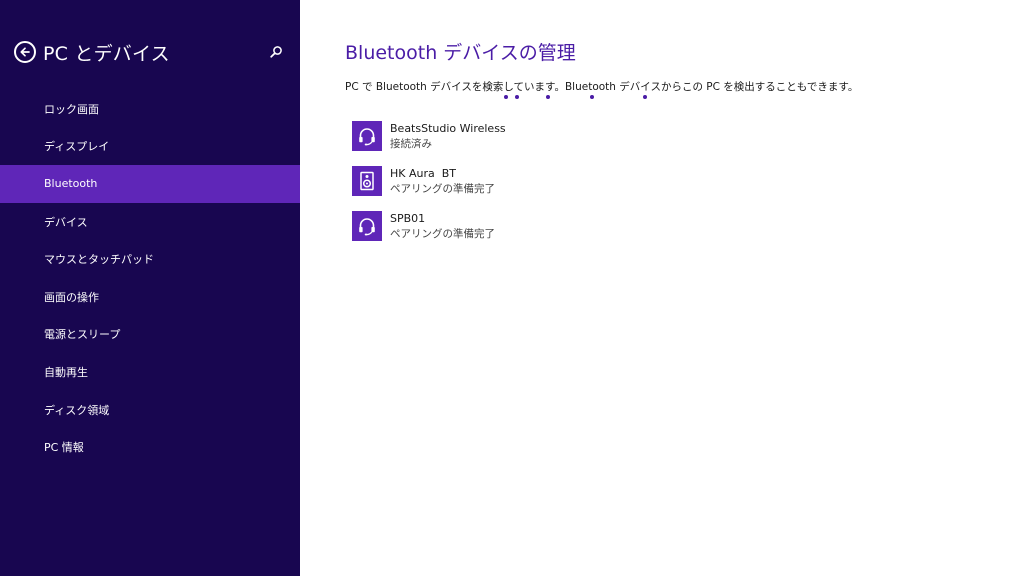 The width and height of the screenshot is (1024, 576). Describe the element at coordinates (460, 53) in the screenshot. I see `page-title: Bluetooth デバイスの管理` at that location.